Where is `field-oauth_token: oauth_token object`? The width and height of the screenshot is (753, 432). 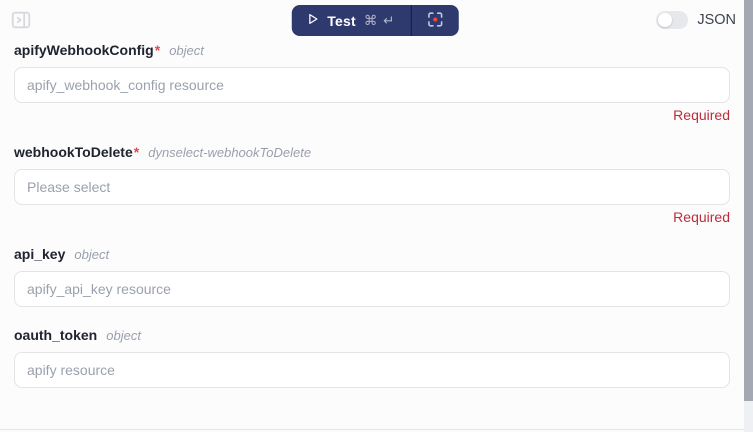
field-oauth_token: oauth_token object is located at coordinates (372, 357).